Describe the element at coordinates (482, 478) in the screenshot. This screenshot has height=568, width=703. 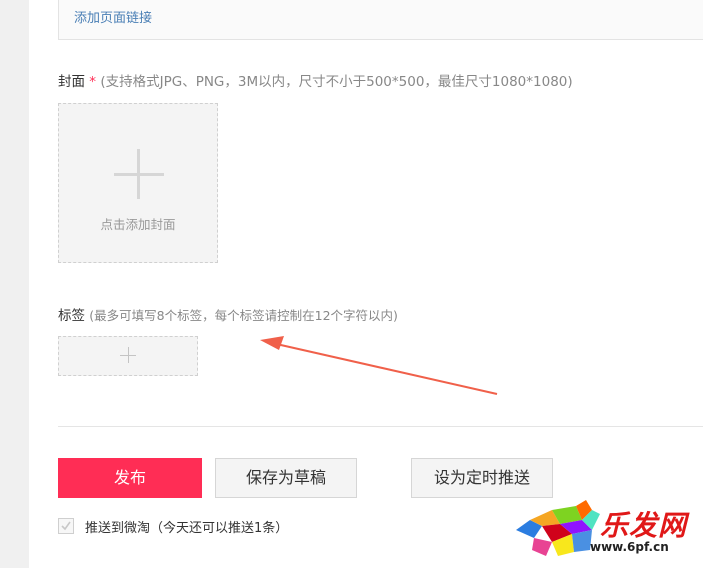
I see `schedule-button: 设为定时推送` at that location.